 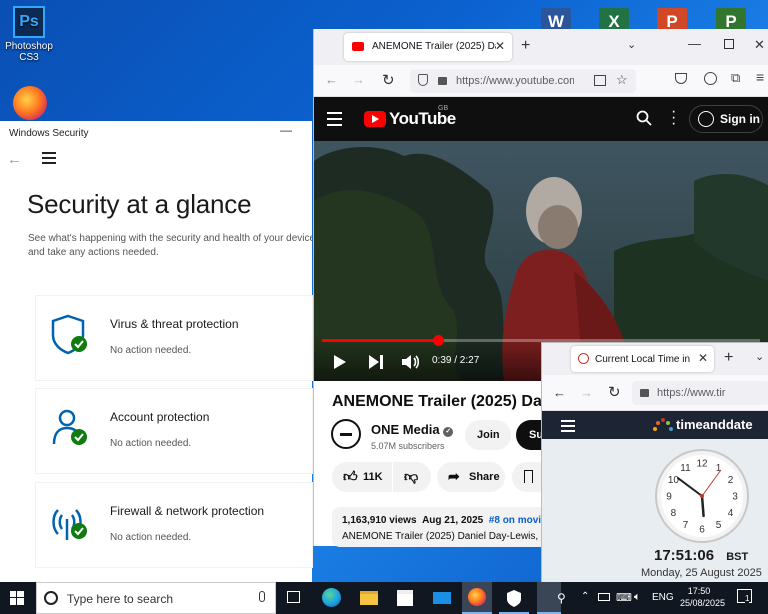 I want to click on timeanddate-logo-icon, so click(x=663, y=427).